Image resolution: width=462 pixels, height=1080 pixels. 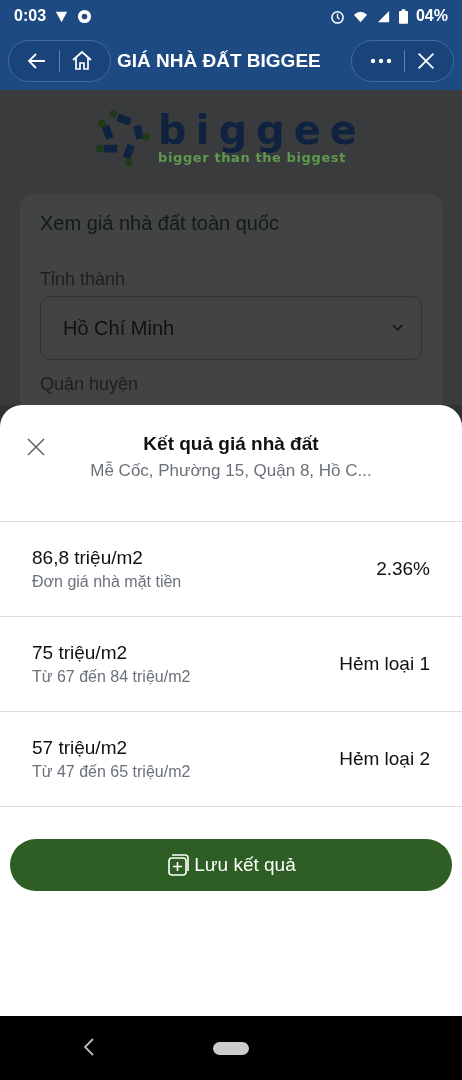 What do you see at coordinates (80, 748) in the screenshot?
I see `price-text: 57 triệu/m2` at bounding box center [80, 748].